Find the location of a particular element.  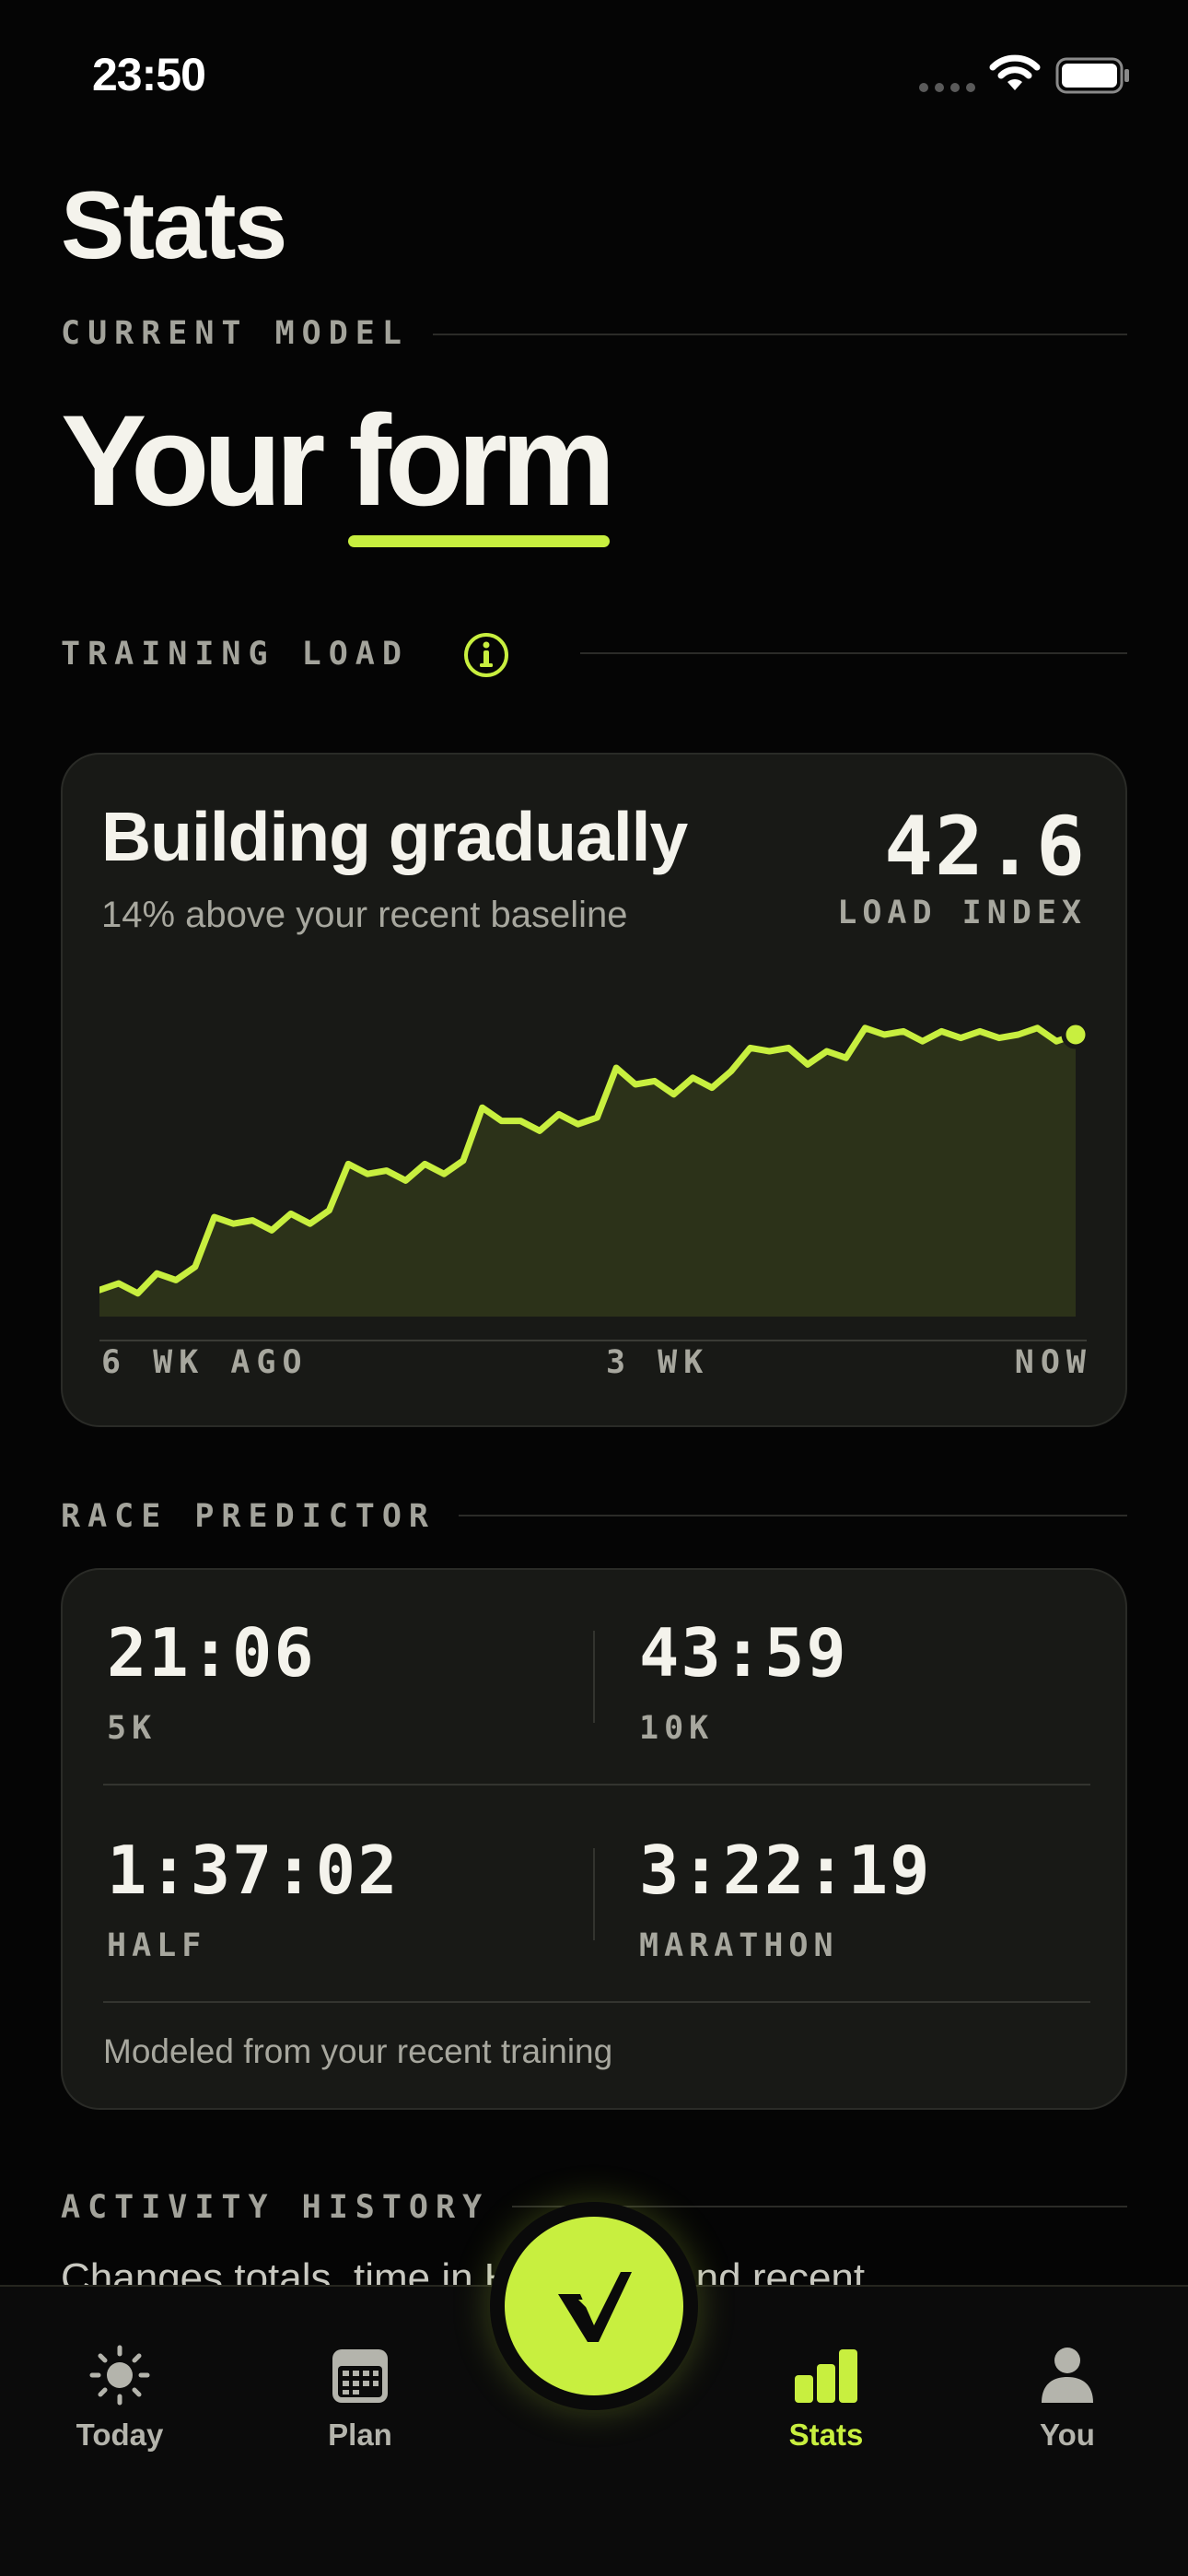

current-point-marker is located at coordinates (1075, 1034).